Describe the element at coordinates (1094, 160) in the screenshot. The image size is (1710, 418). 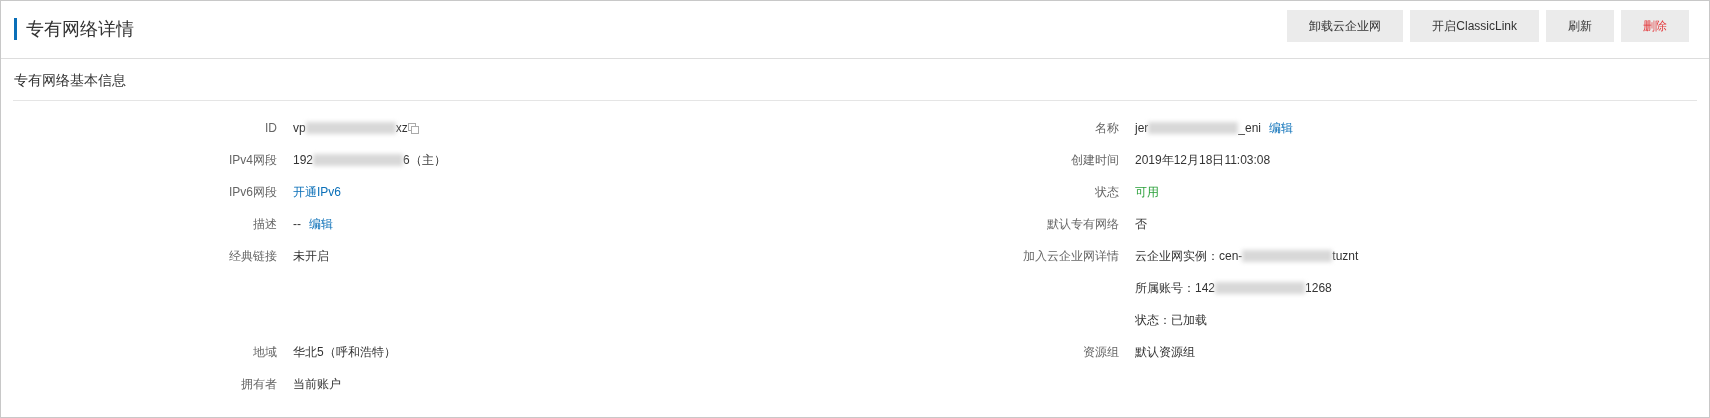
I see `field-label: 创建时间` at that location.